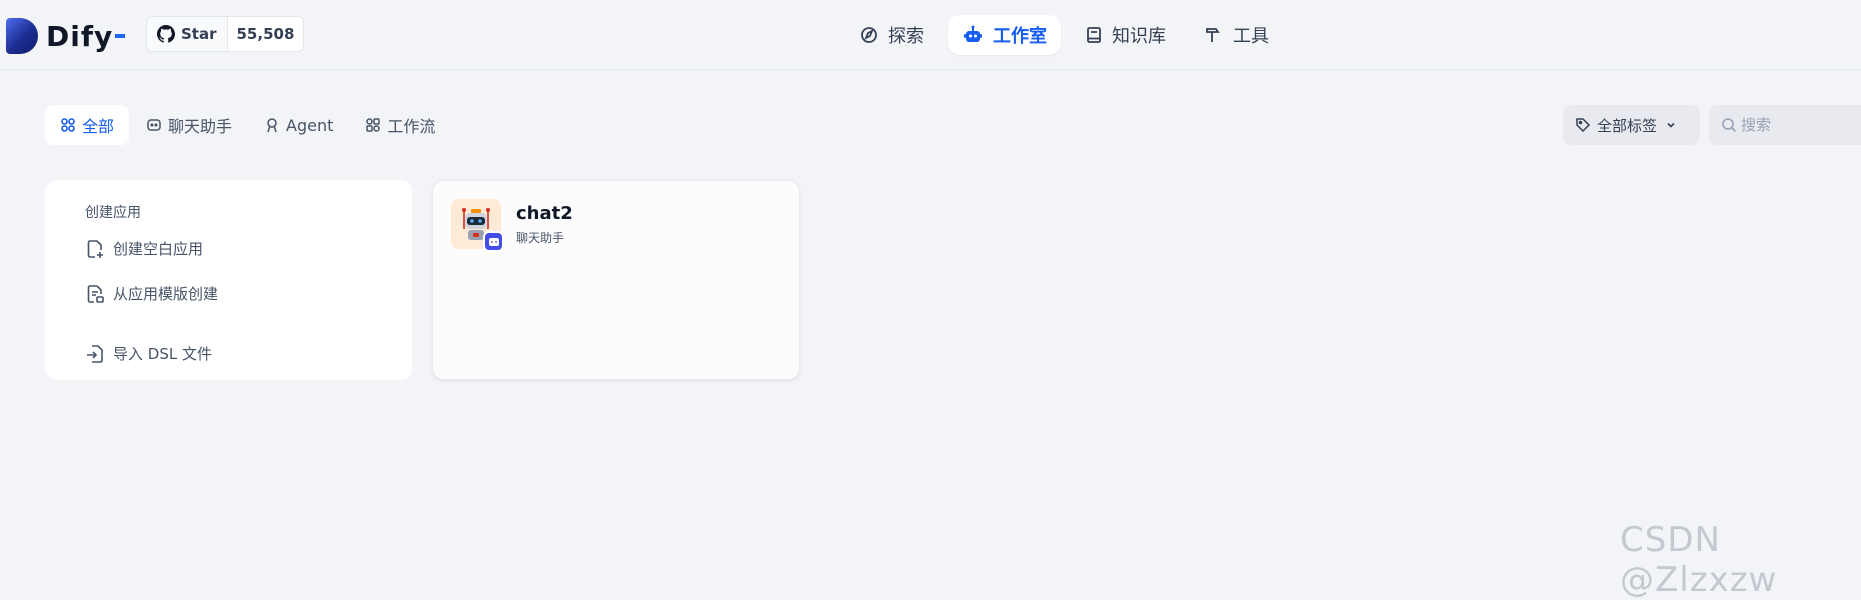 The image size is (1861, 600). I want to click on agent-icon, so click(272, 125).